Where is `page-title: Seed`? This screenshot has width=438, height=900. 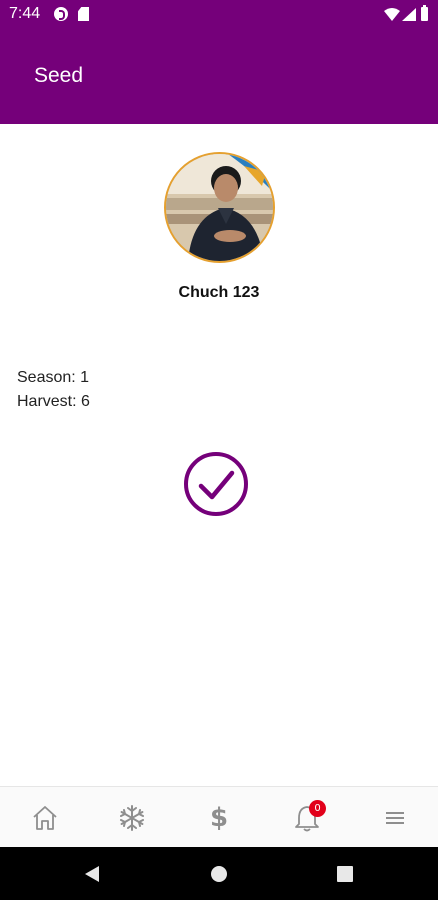 page-title: Seed is located at coordinates (59, 75).